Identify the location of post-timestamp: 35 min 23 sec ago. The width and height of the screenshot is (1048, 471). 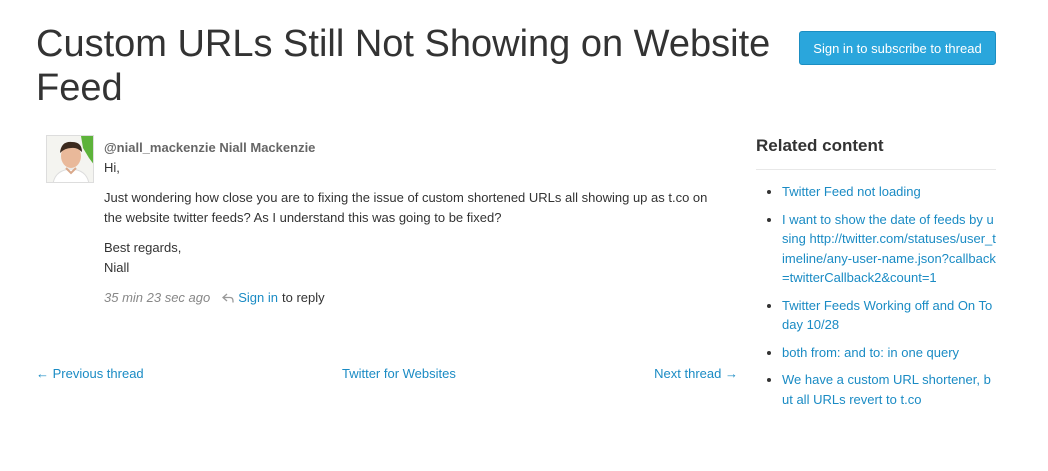
(157, 297).